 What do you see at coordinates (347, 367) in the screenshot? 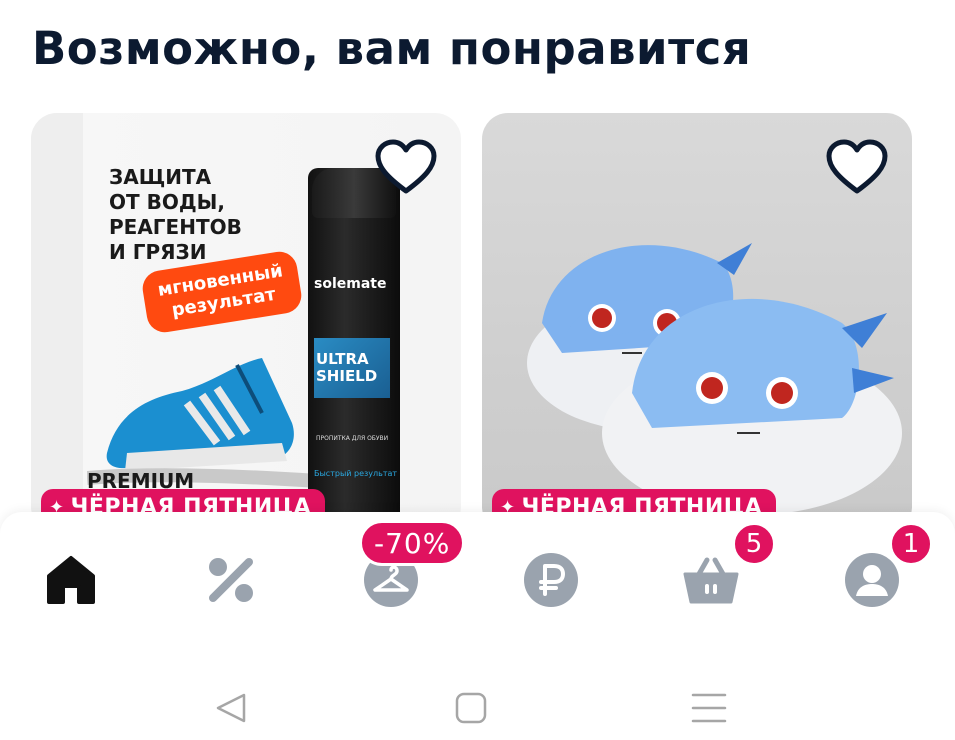
I see `can-name: ULTRA SHIELD` at bounding box center [347, 367].